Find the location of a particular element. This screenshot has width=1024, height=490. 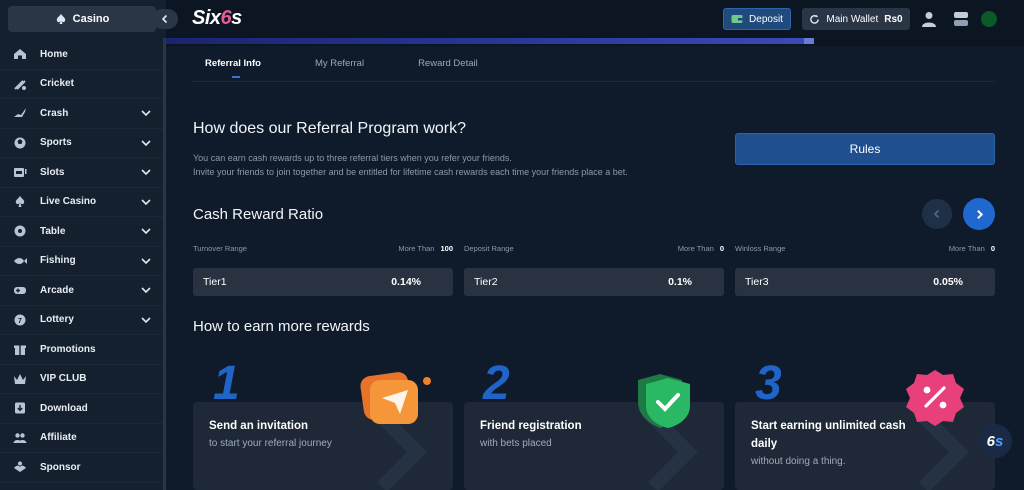

messages-icon is located at coordinates (961, 19).